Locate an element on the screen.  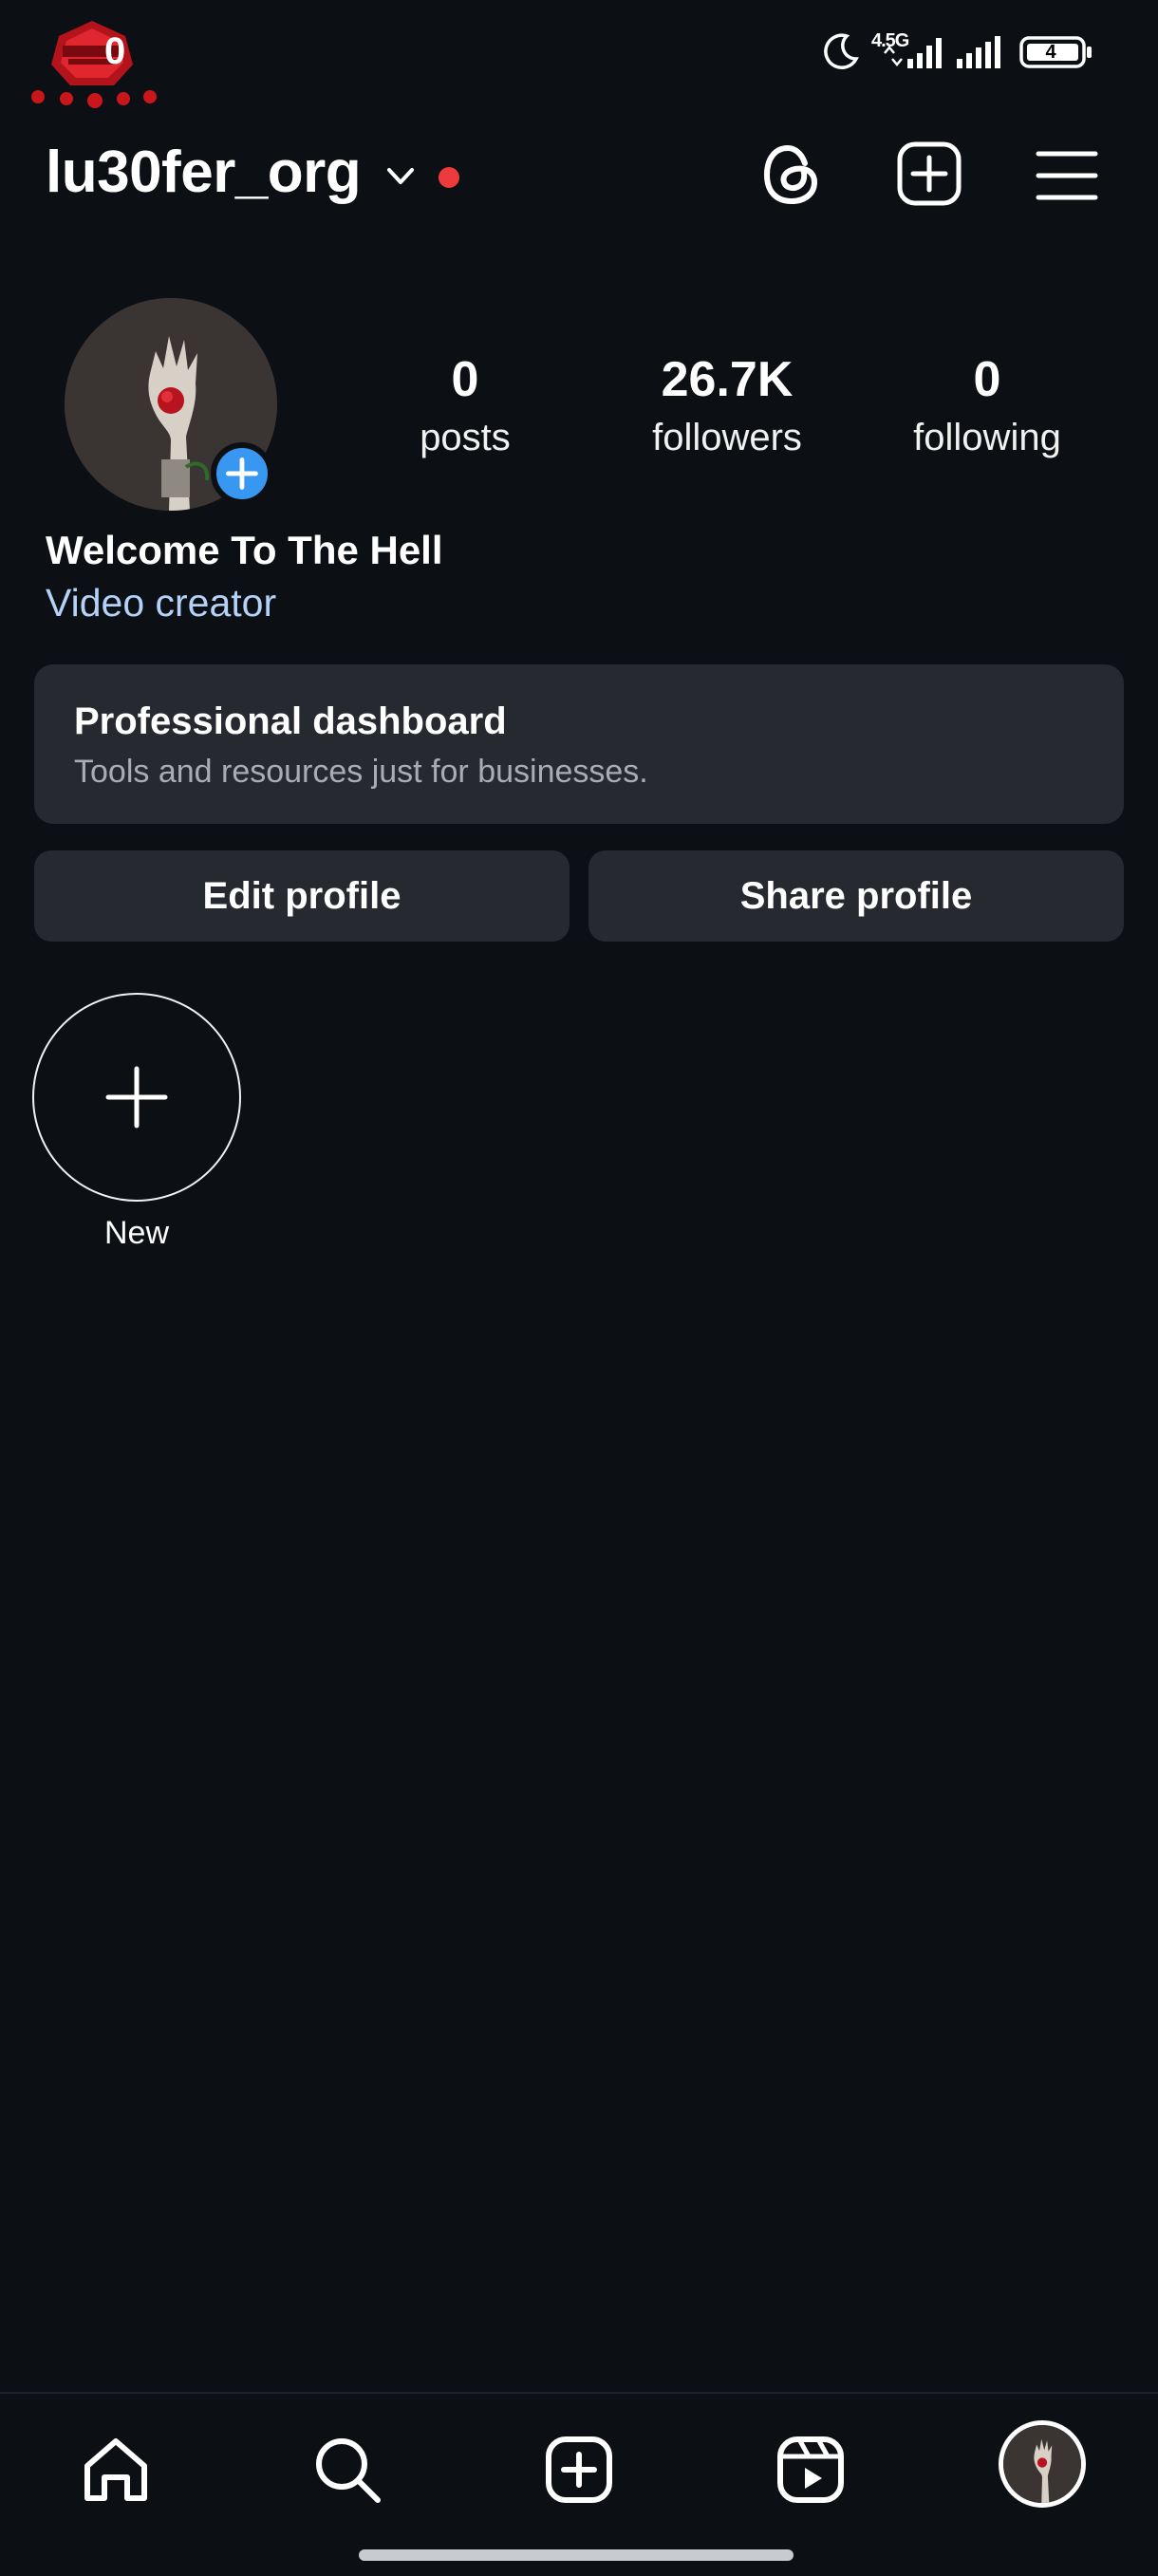
account-username: lu30fer_org is located at coordinates (204, 173).